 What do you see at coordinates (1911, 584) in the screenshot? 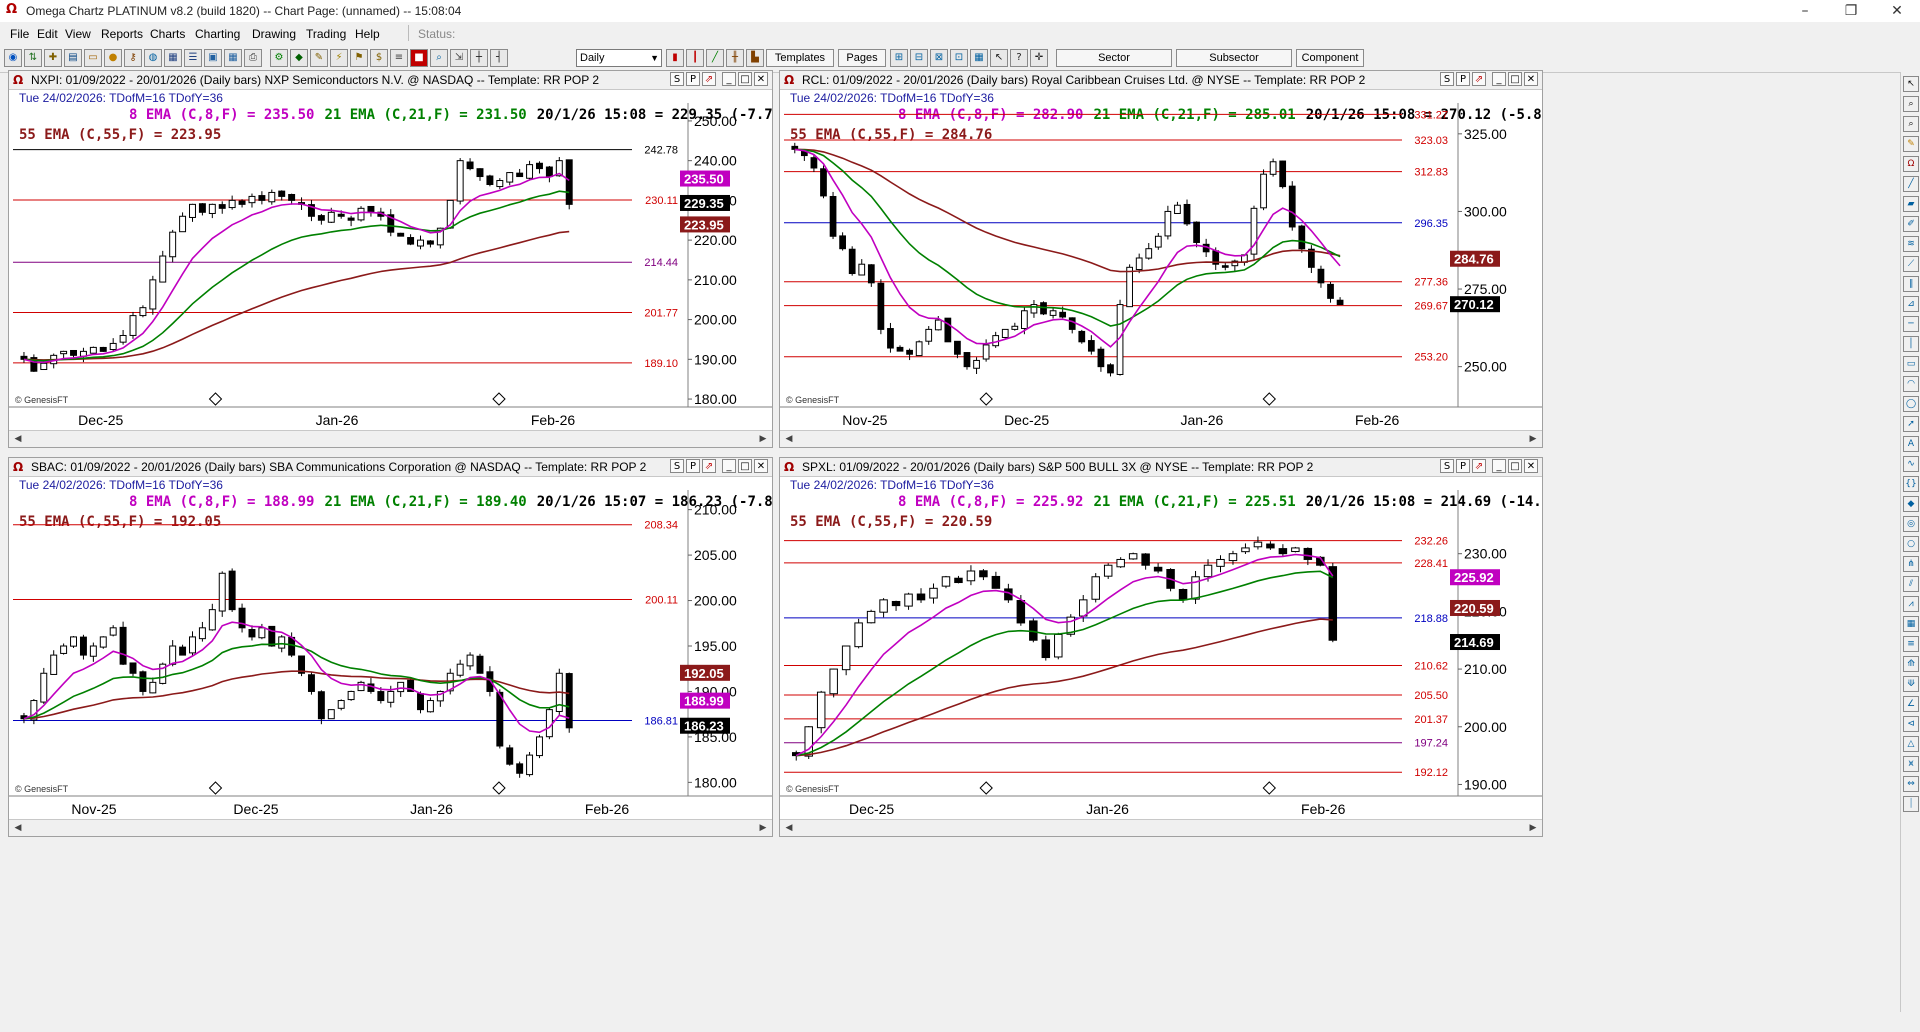
I see `speed-tool-icon: ⫽` at bounding box center [1911, 584].